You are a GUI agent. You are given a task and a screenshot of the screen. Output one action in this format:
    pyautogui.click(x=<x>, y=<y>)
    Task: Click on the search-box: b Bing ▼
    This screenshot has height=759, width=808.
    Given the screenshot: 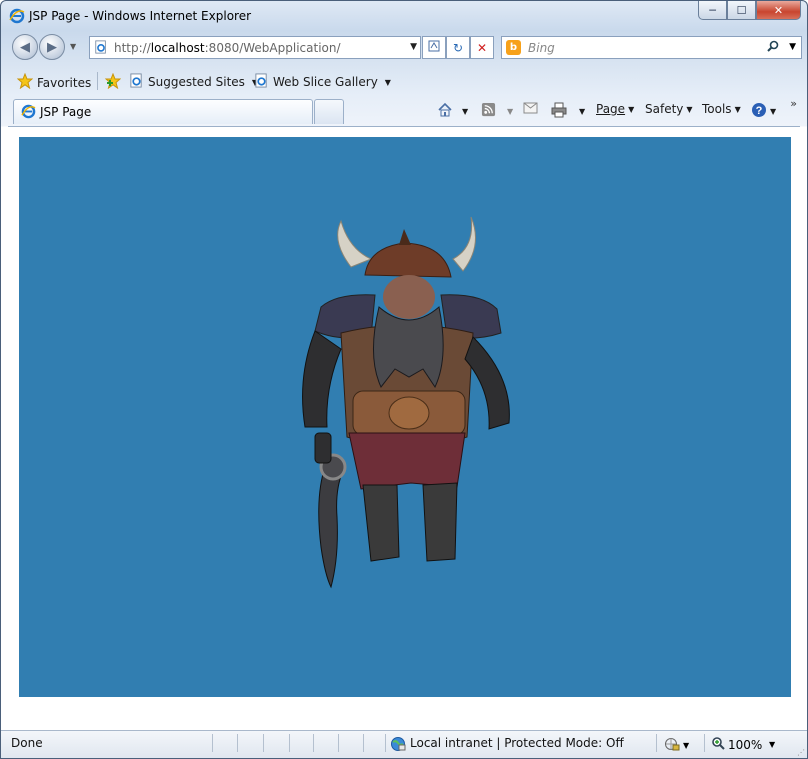 What is the action you would take?
    pyautogui.click(x=651, y=47)
    